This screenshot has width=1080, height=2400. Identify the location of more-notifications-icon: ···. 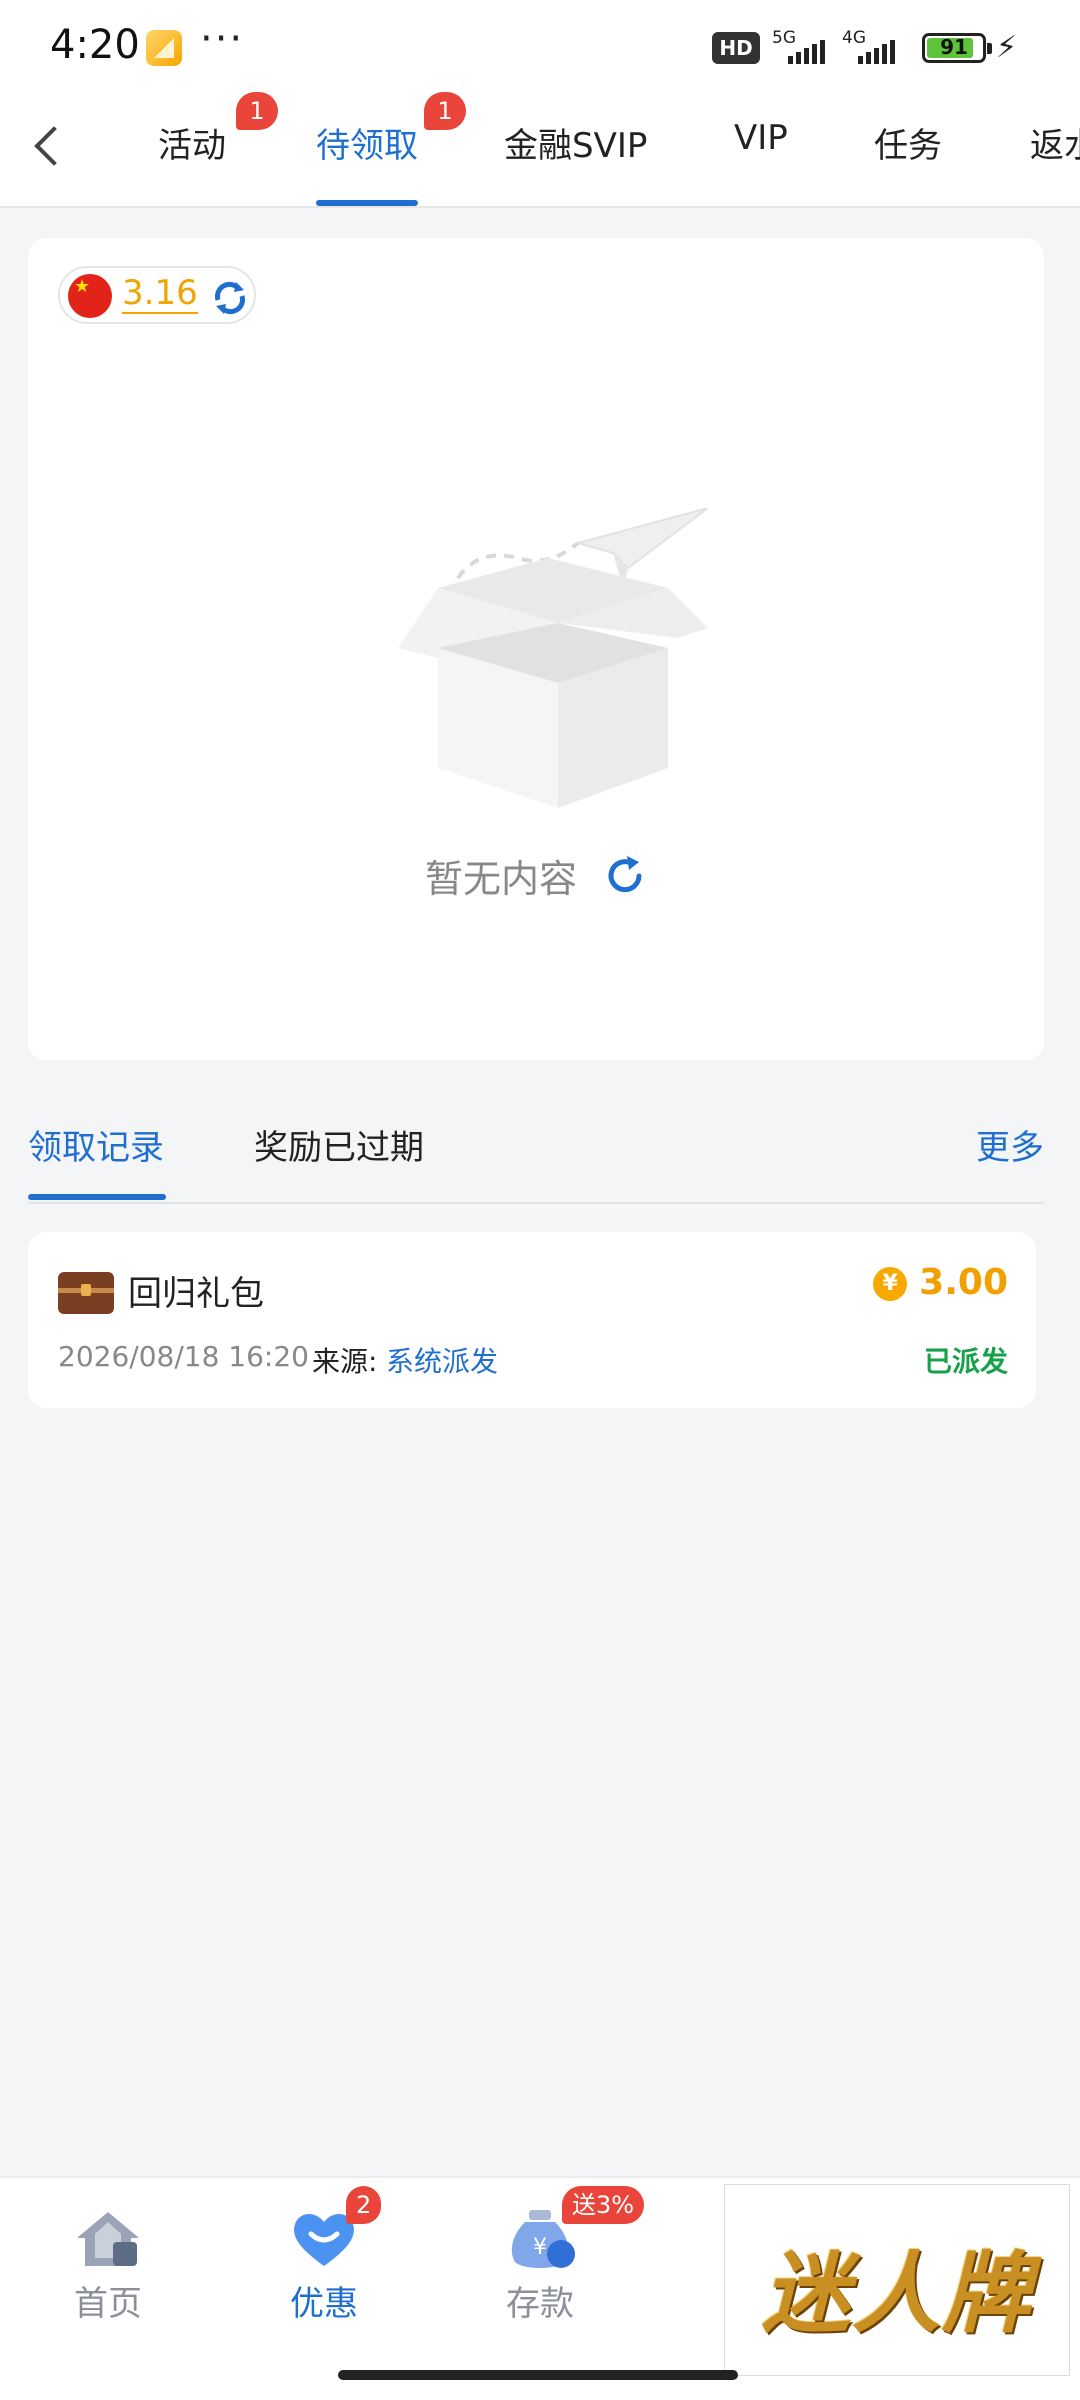
(222, 39).